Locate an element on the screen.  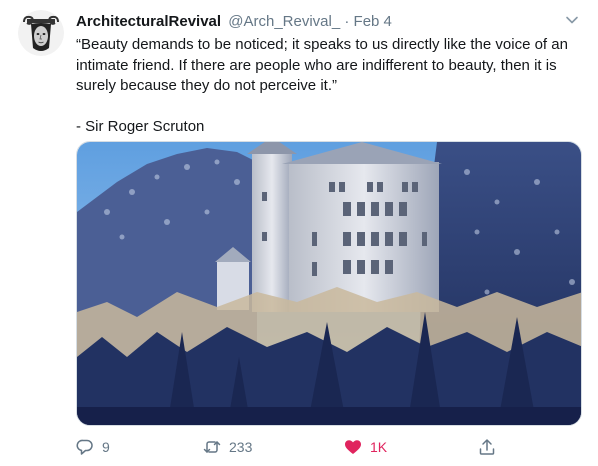
tweet-date: Feb 4 is located at coordinates (373, 21).